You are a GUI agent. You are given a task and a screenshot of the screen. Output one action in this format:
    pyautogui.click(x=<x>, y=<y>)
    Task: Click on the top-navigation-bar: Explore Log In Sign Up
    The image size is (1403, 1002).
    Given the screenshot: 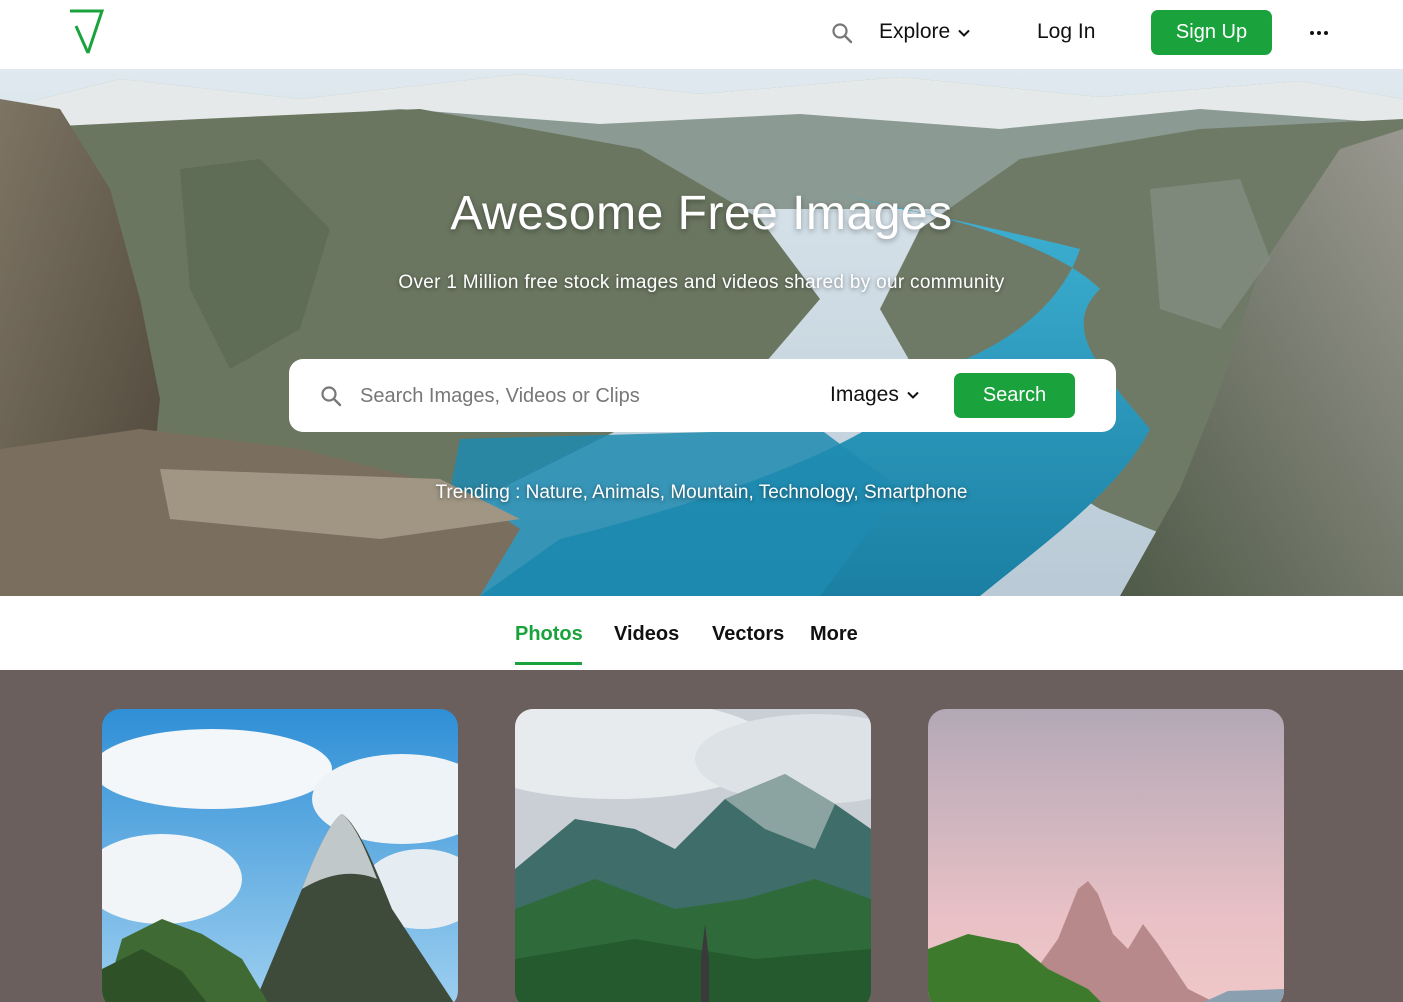 What is the action you would take?
    pyautogui.click(x=701, y=34)
    